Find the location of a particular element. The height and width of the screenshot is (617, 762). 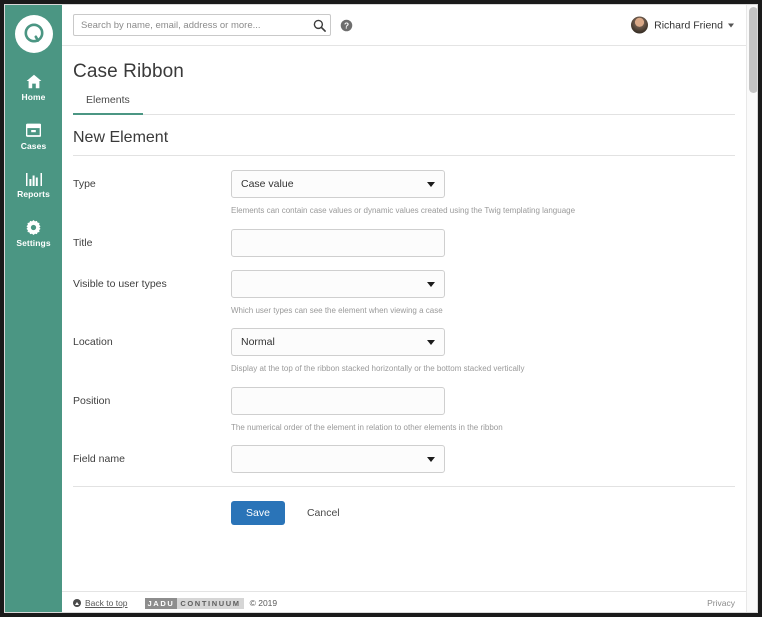

page-title: Case Ribbon is located at coordinates (128, 71).